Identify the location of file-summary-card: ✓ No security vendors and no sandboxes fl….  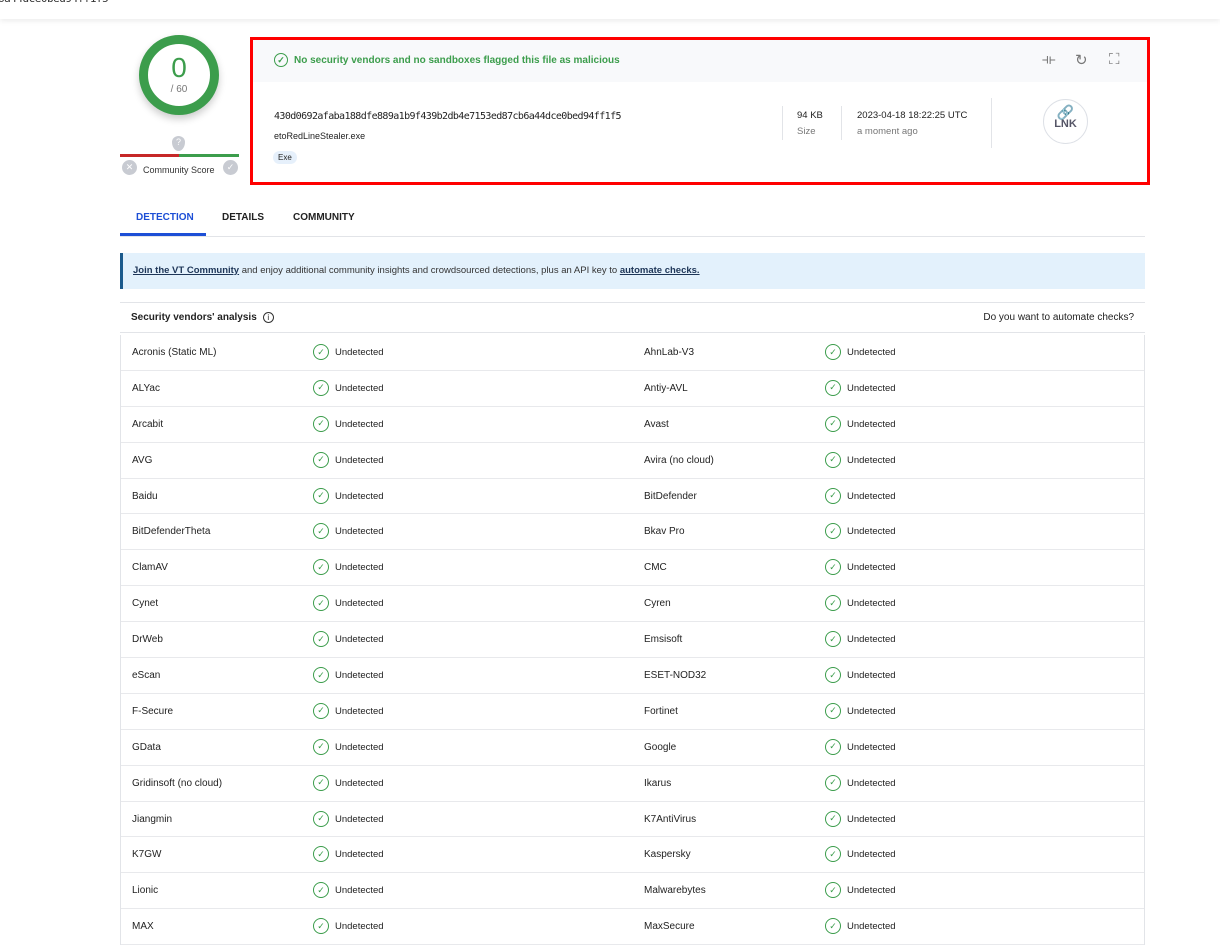
(700, 111).